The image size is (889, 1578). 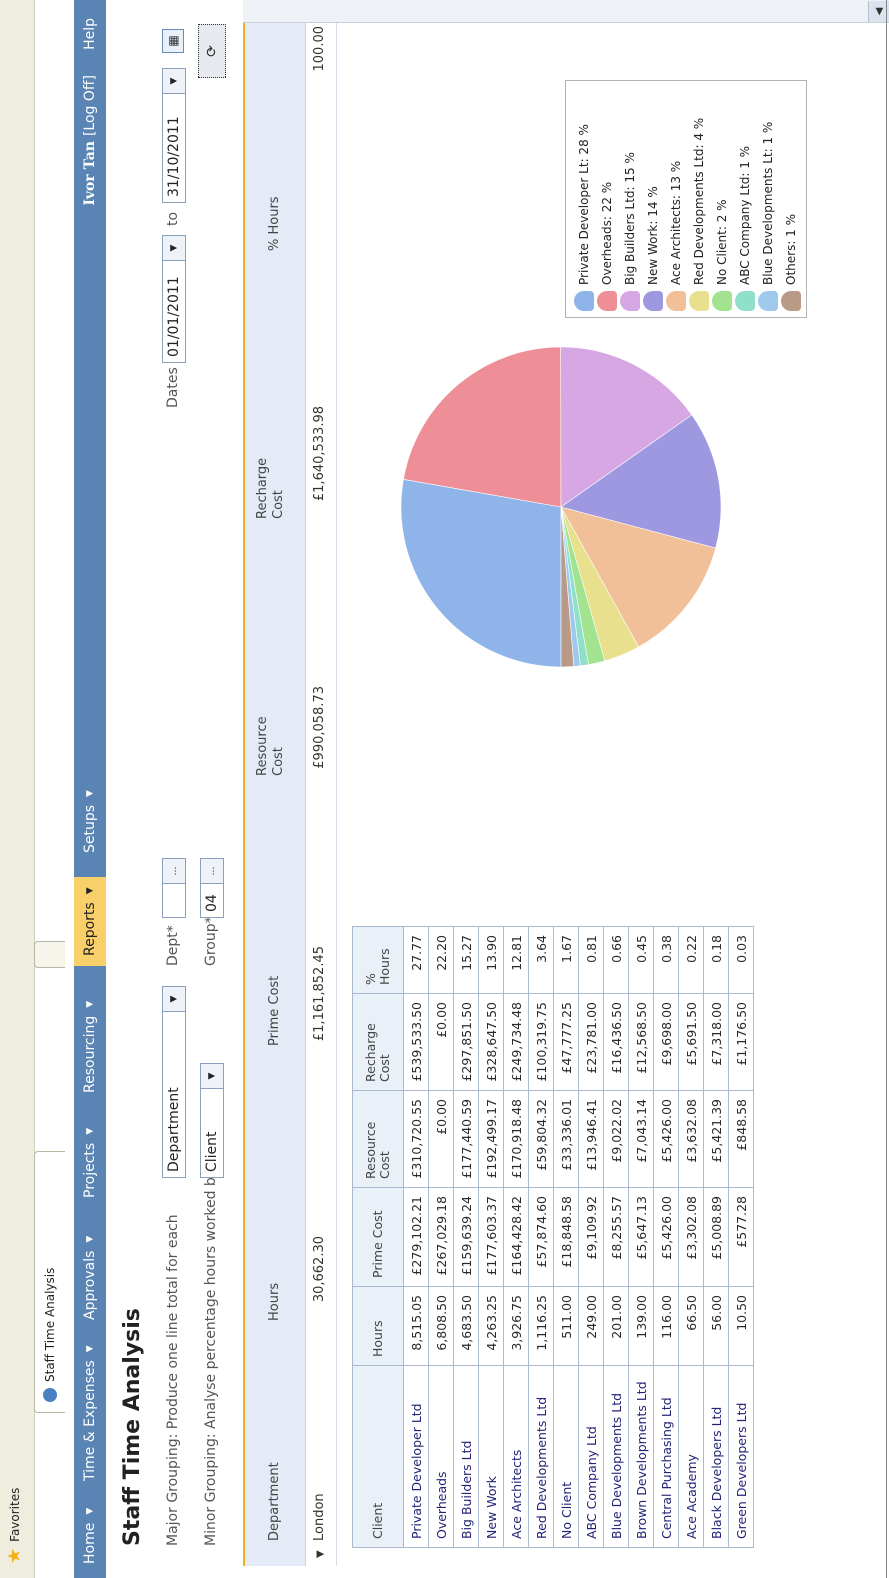 I want to click on recharge-cost-cell: £16,436.50, so click(x=616, y=1042).